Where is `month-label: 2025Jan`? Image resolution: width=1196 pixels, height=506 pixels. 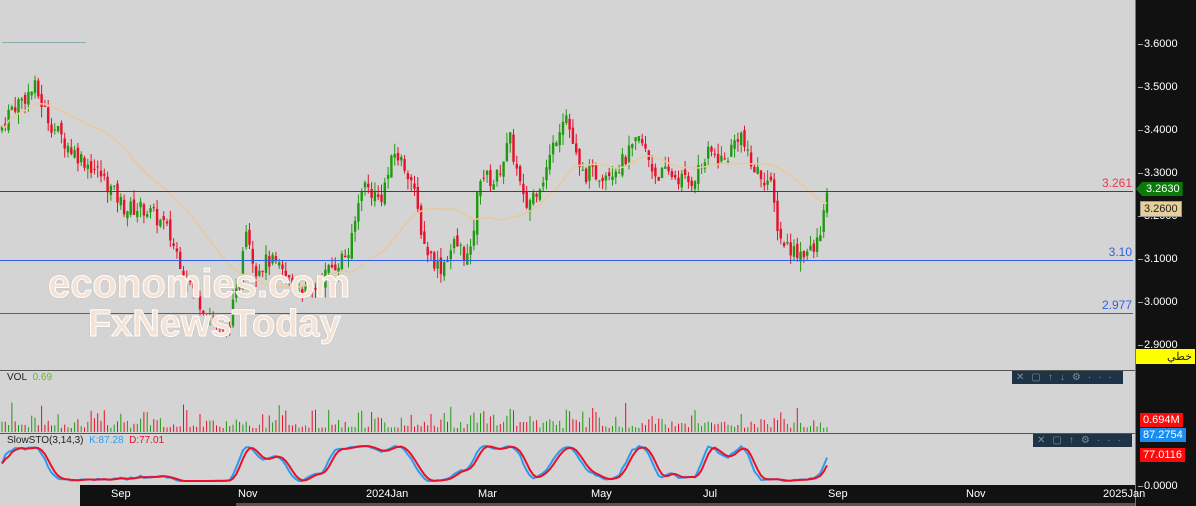 month-label: 2025Jan is located at coordinates (1124, 494).